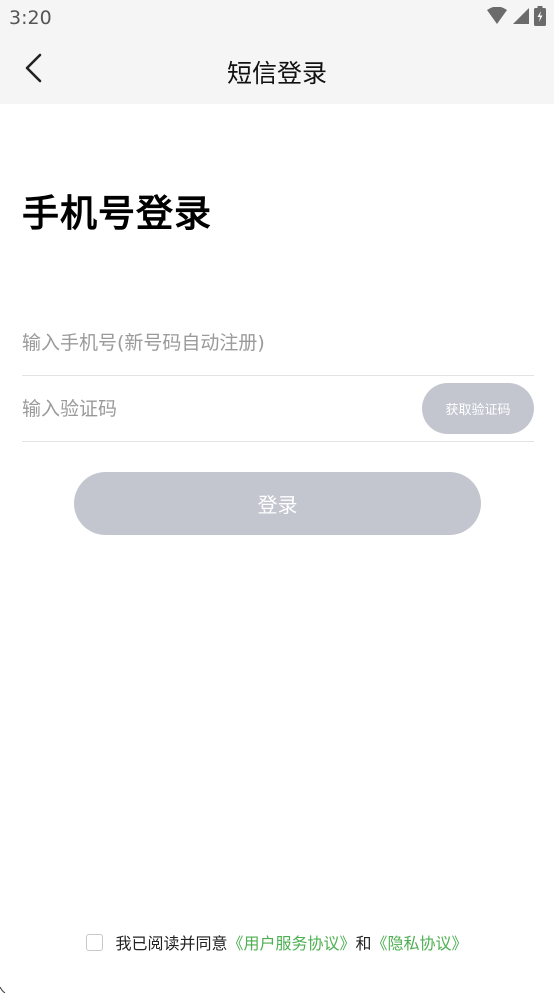 The width and height of the screenshot is (554, 997). What do you see at coordinates (3, 986) in the screenshot?
I see `corner-mark` at bounding box center [3, 986].